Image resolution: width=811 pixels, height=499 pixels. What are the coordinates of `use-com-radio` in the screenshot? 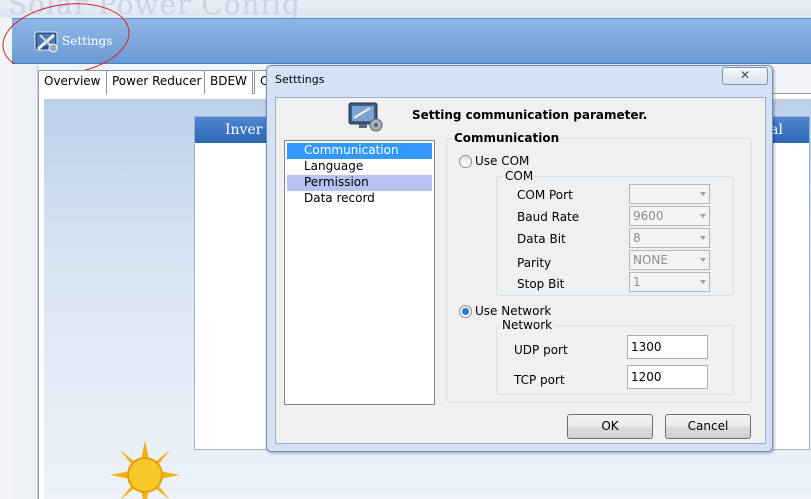 It's located at (465, 161).